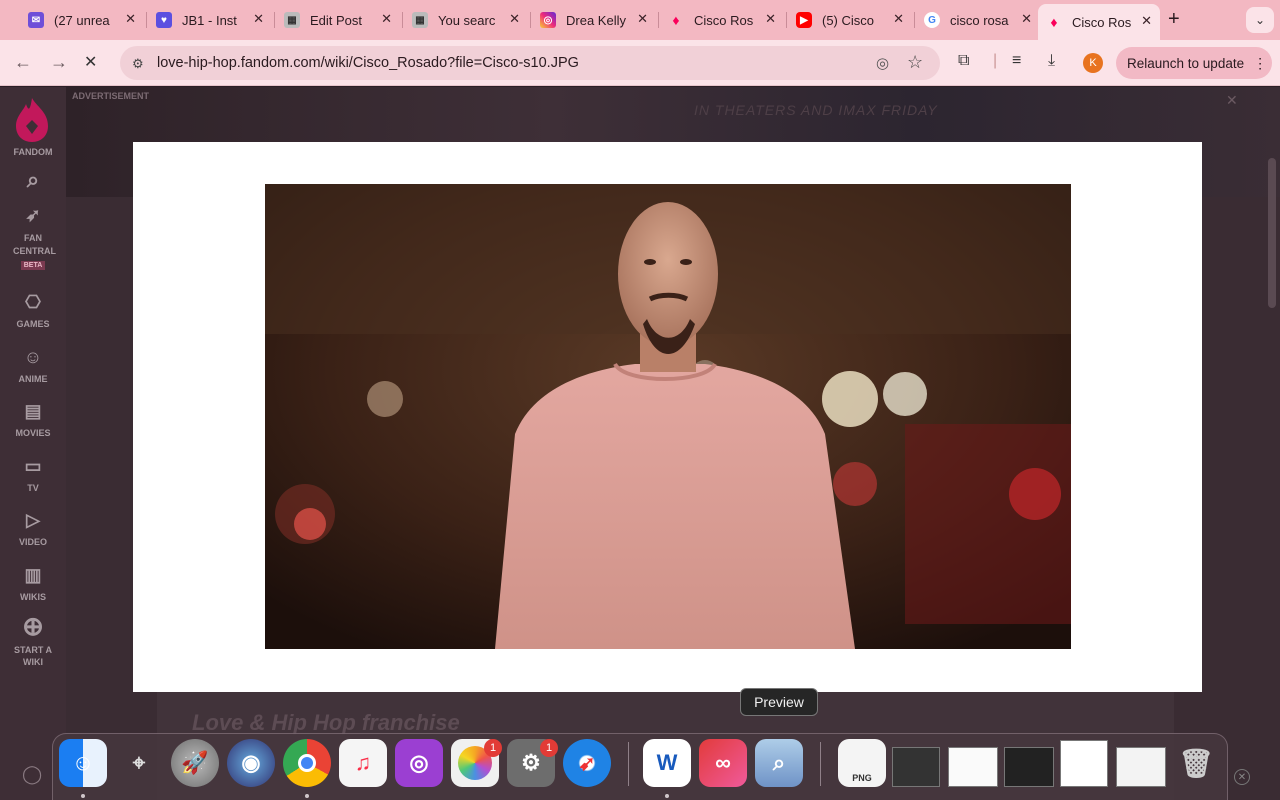  I want to click on download-icon: ⤓, so click(1051, 61).